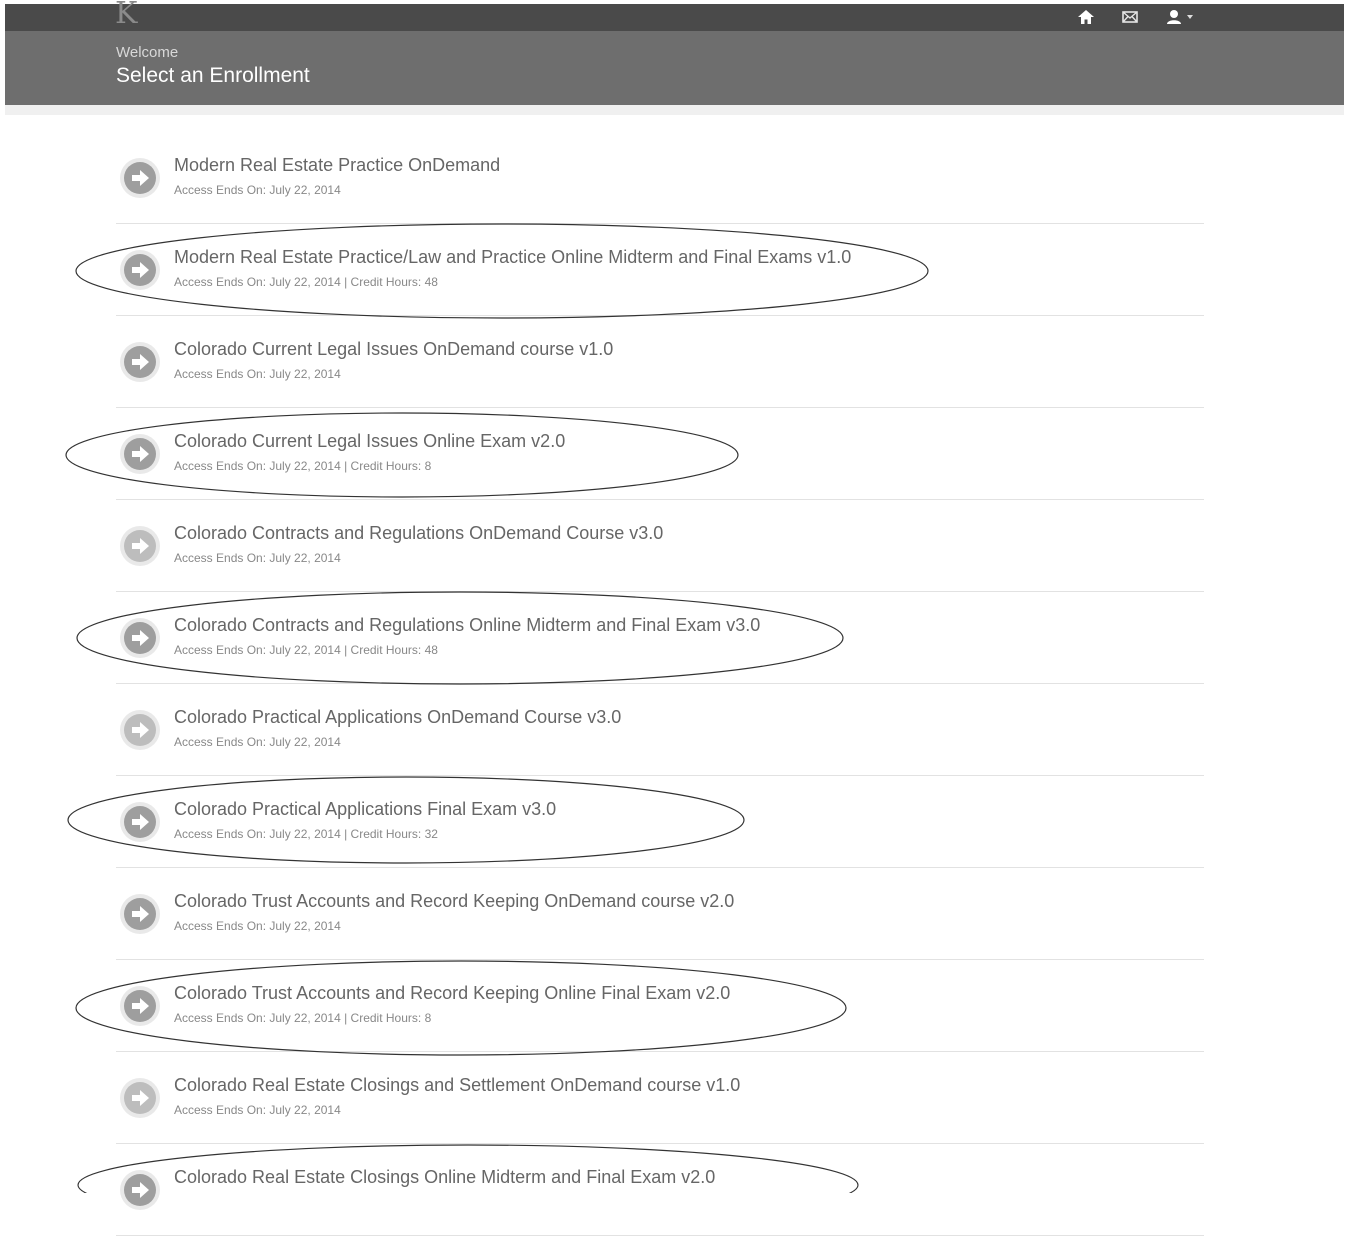 The width and height of the screenshot is (1346, 1236). I want to click on welcome-text: Welcome, so click(147, 52).